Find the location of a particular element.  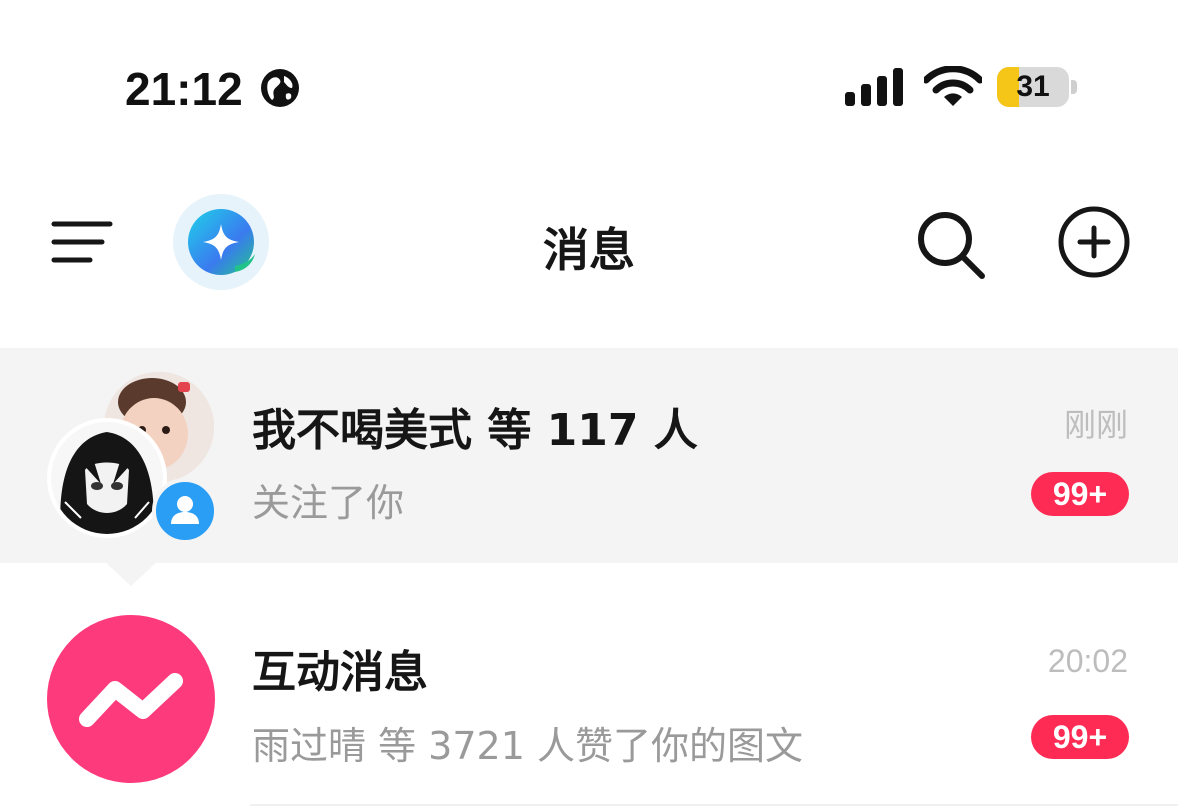

battery-cap is located at coordinates (1074, 87).